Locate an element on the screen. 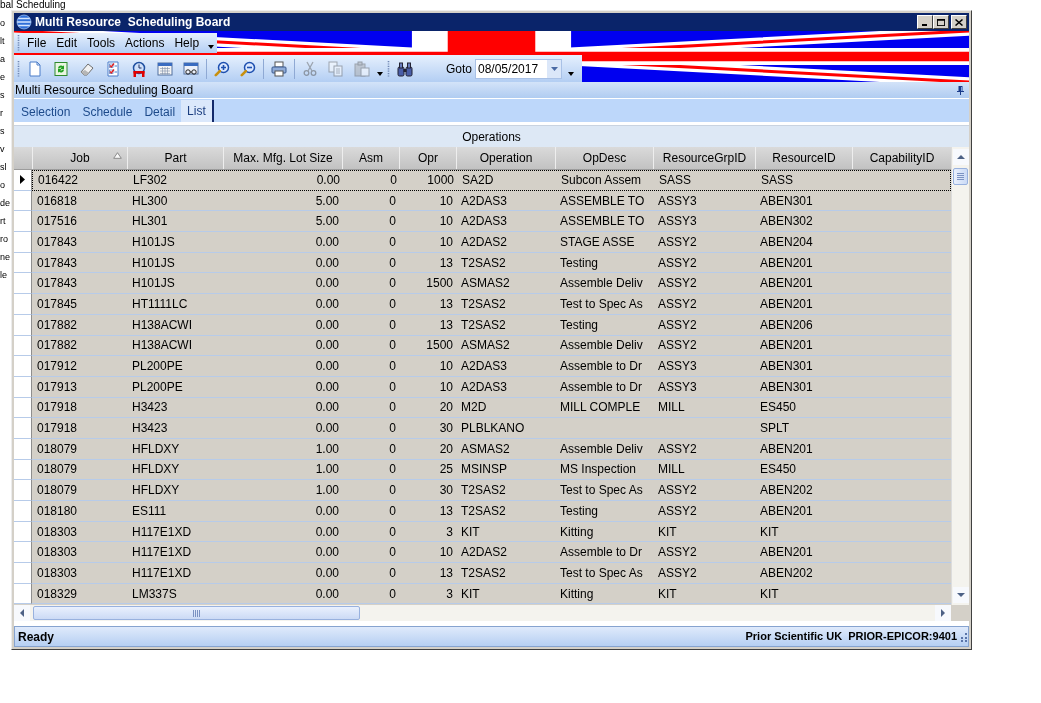 The height and width of the screenshot is (703, 1041). tab: Selection is located at coordinates (46, 112).